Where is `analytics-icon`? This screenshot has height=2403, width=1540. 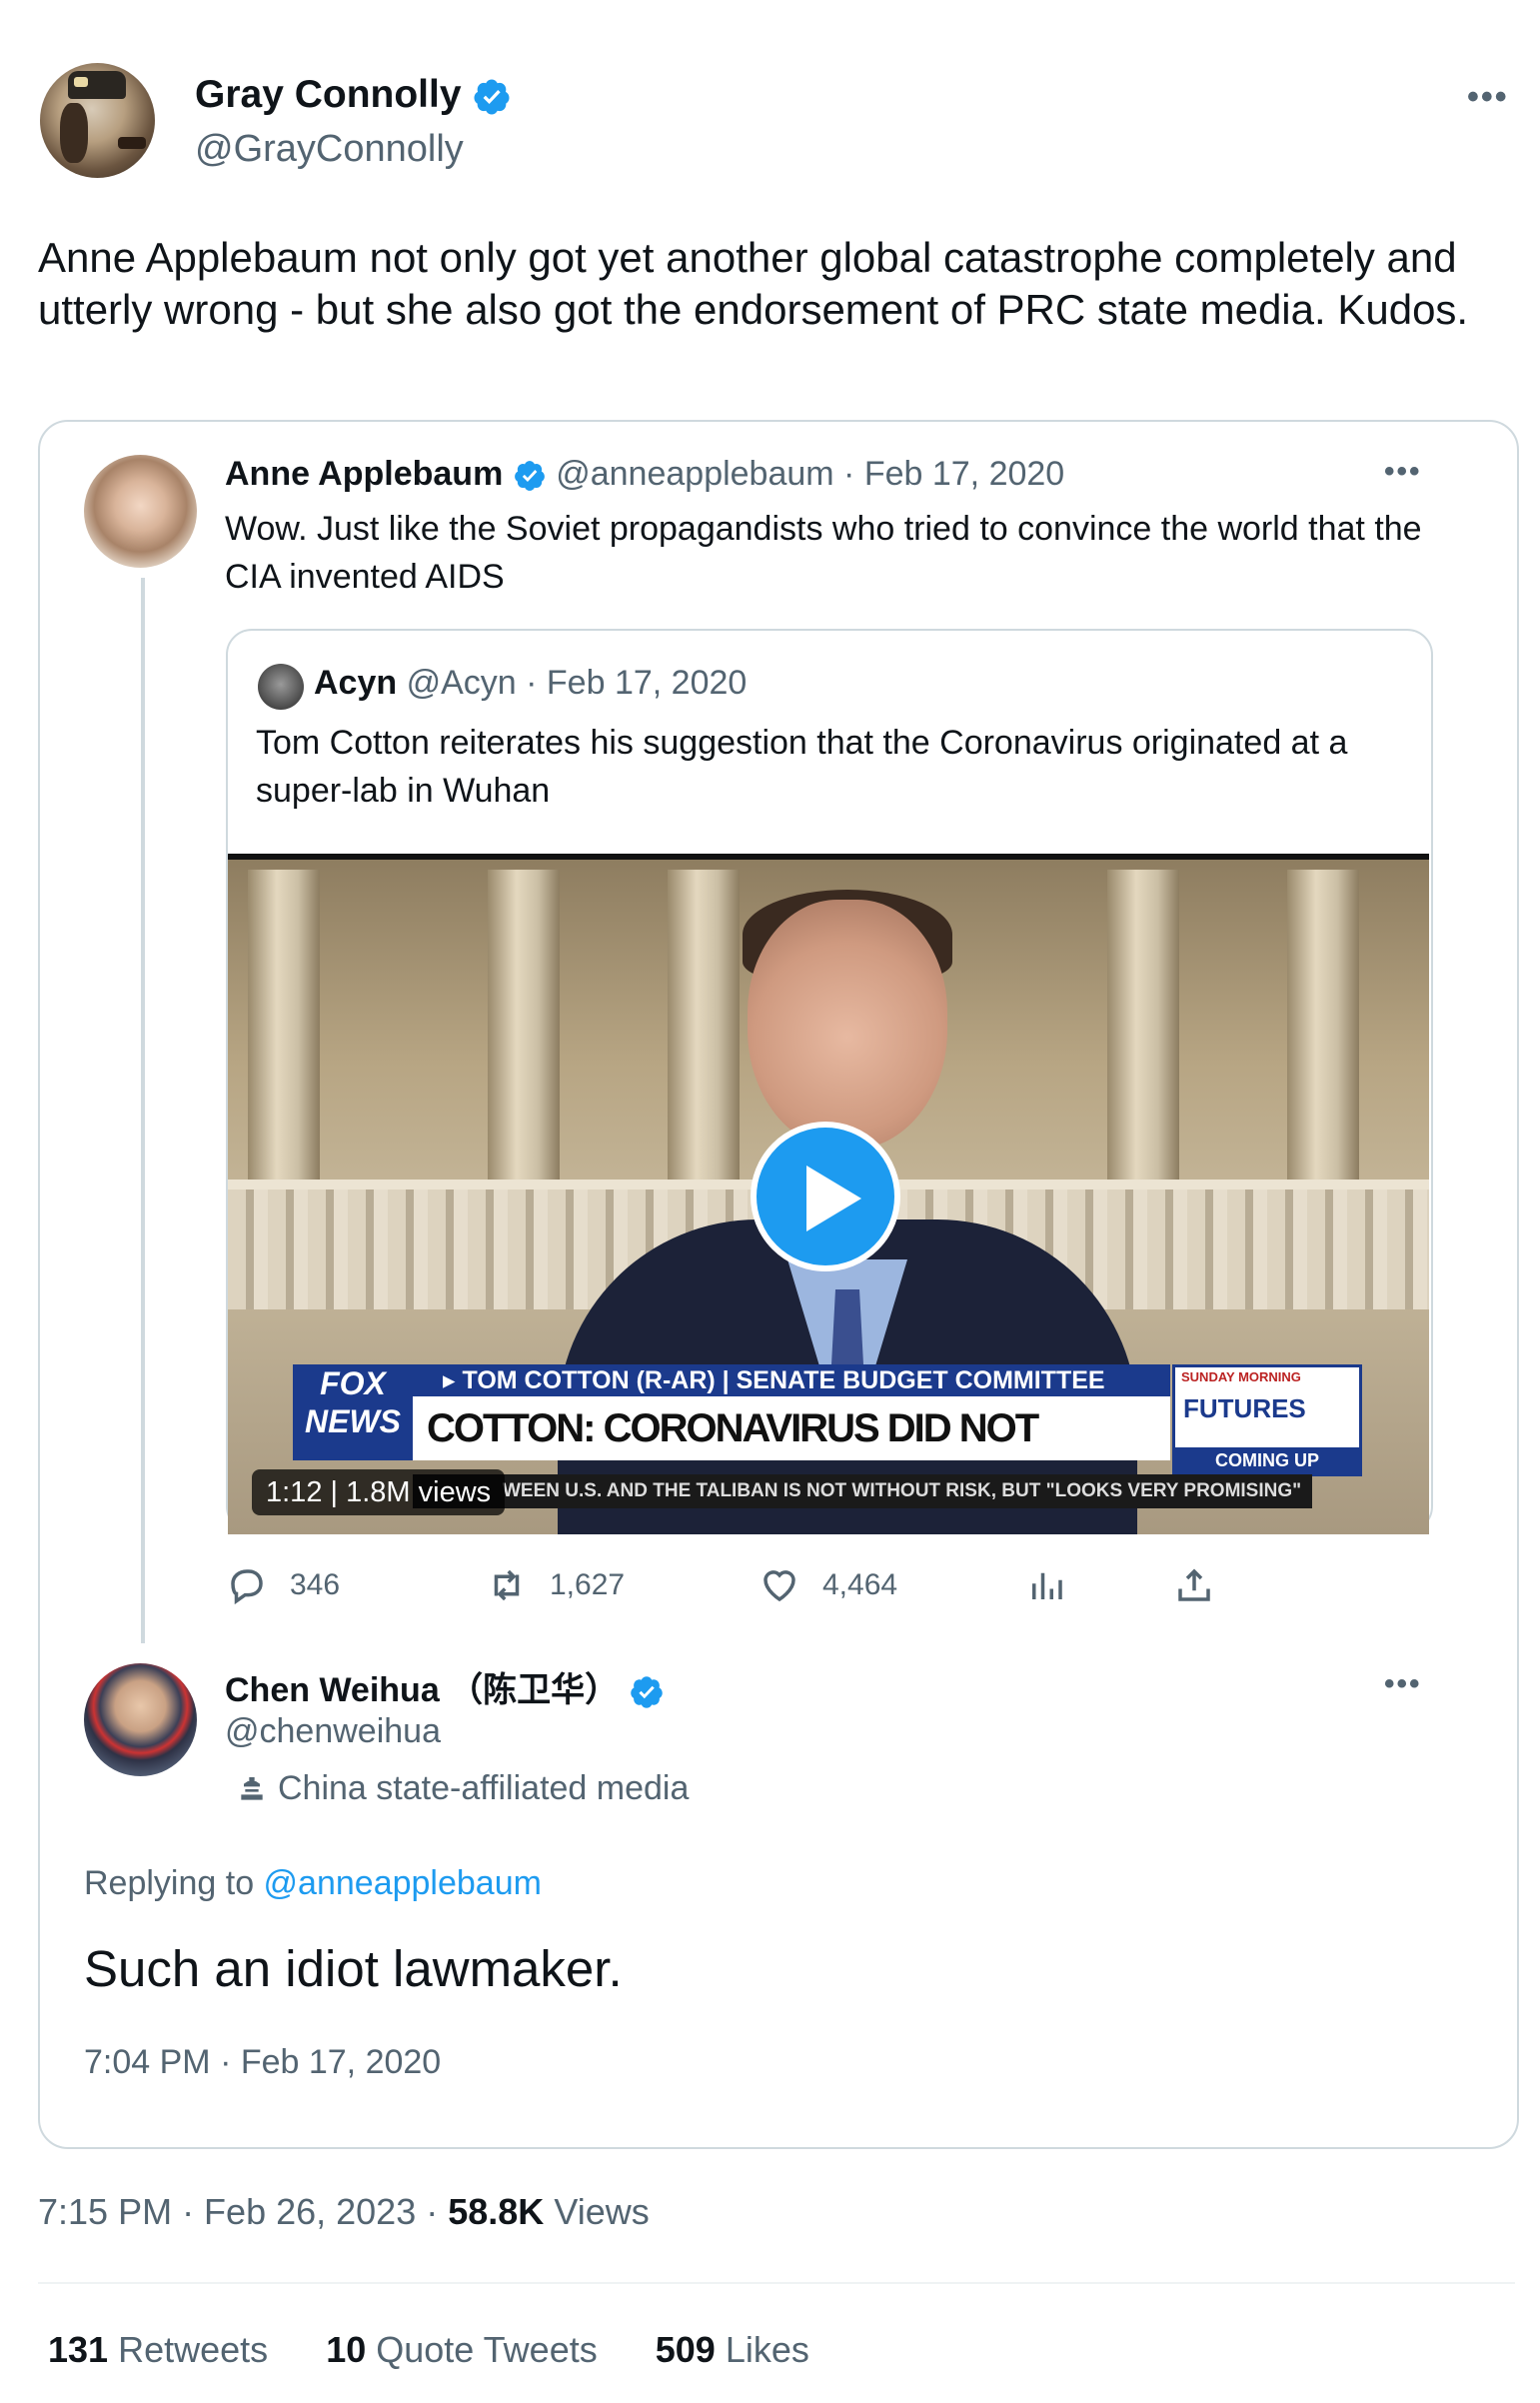 analytics-icon is located at coordinates (1047, 1585).